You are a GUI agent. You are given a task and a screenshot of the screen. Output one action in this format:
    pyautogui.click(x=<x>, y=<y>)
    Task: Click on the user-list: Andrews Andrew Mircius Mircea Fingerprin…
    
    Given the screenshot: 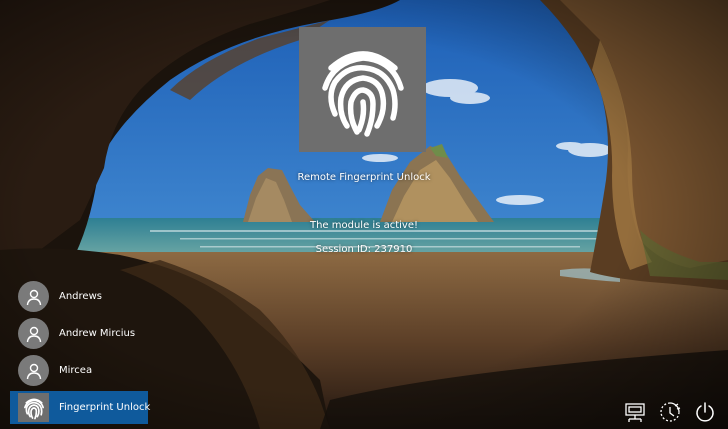 What is the action you would take?
    pyautogui.click(x=80, y=351)
    